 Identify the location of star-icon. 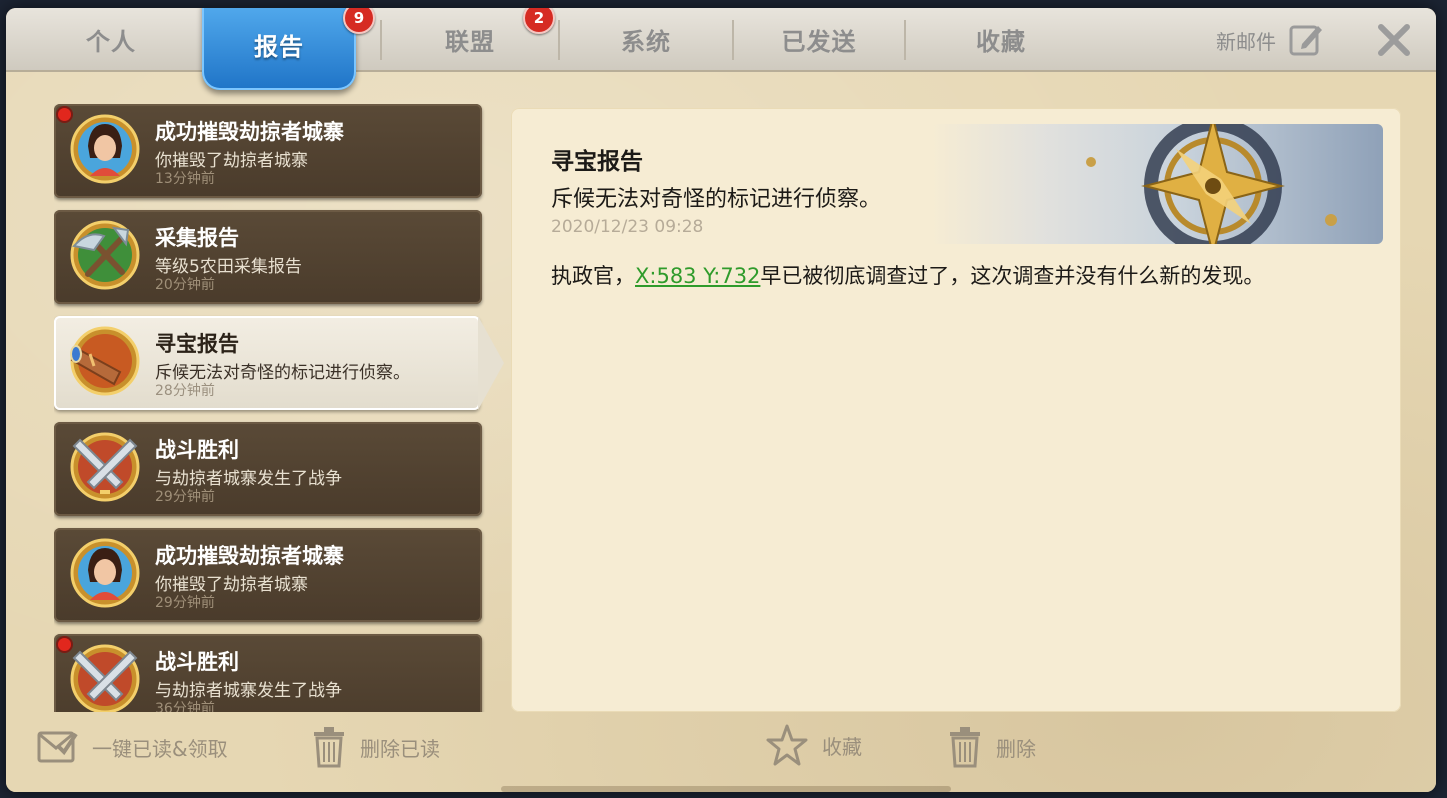
(787, 745).